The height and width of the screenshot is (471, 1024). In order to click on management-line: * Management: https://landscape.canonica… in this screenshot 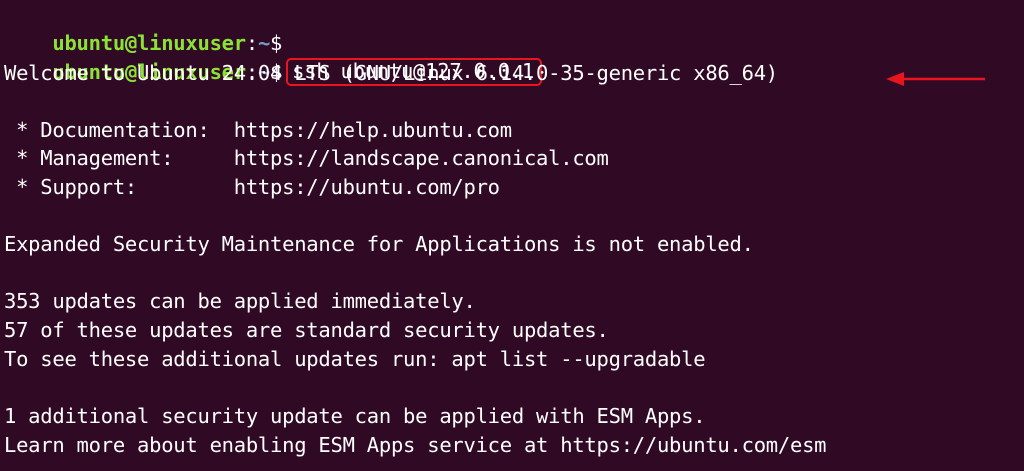, I will do `click(306, 158)`.